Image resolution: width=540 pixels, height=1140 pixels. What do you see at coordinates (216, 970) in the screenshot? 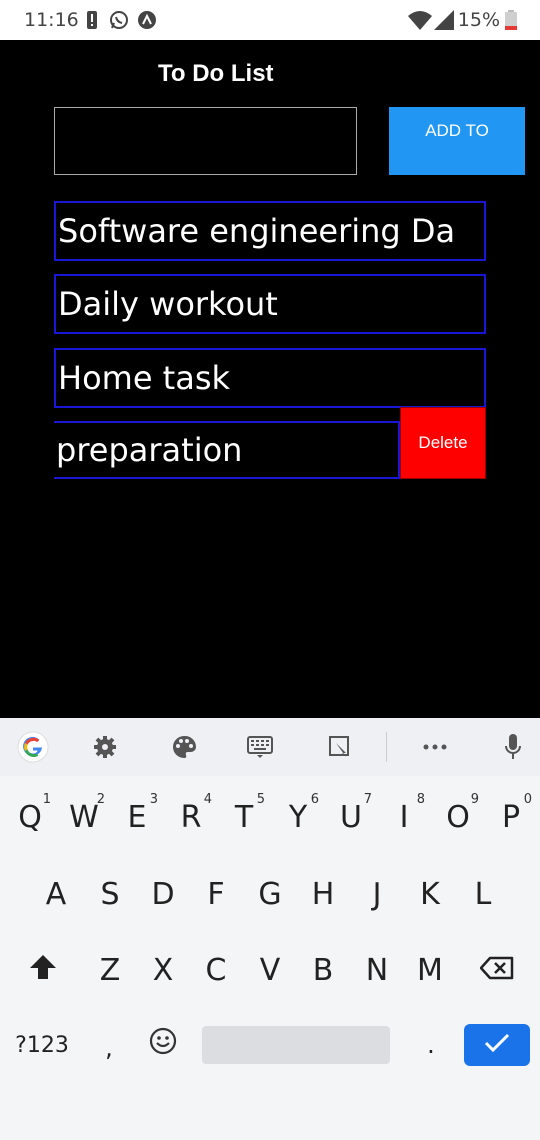
I see `key-c: C` at bounding box center [216, 970].